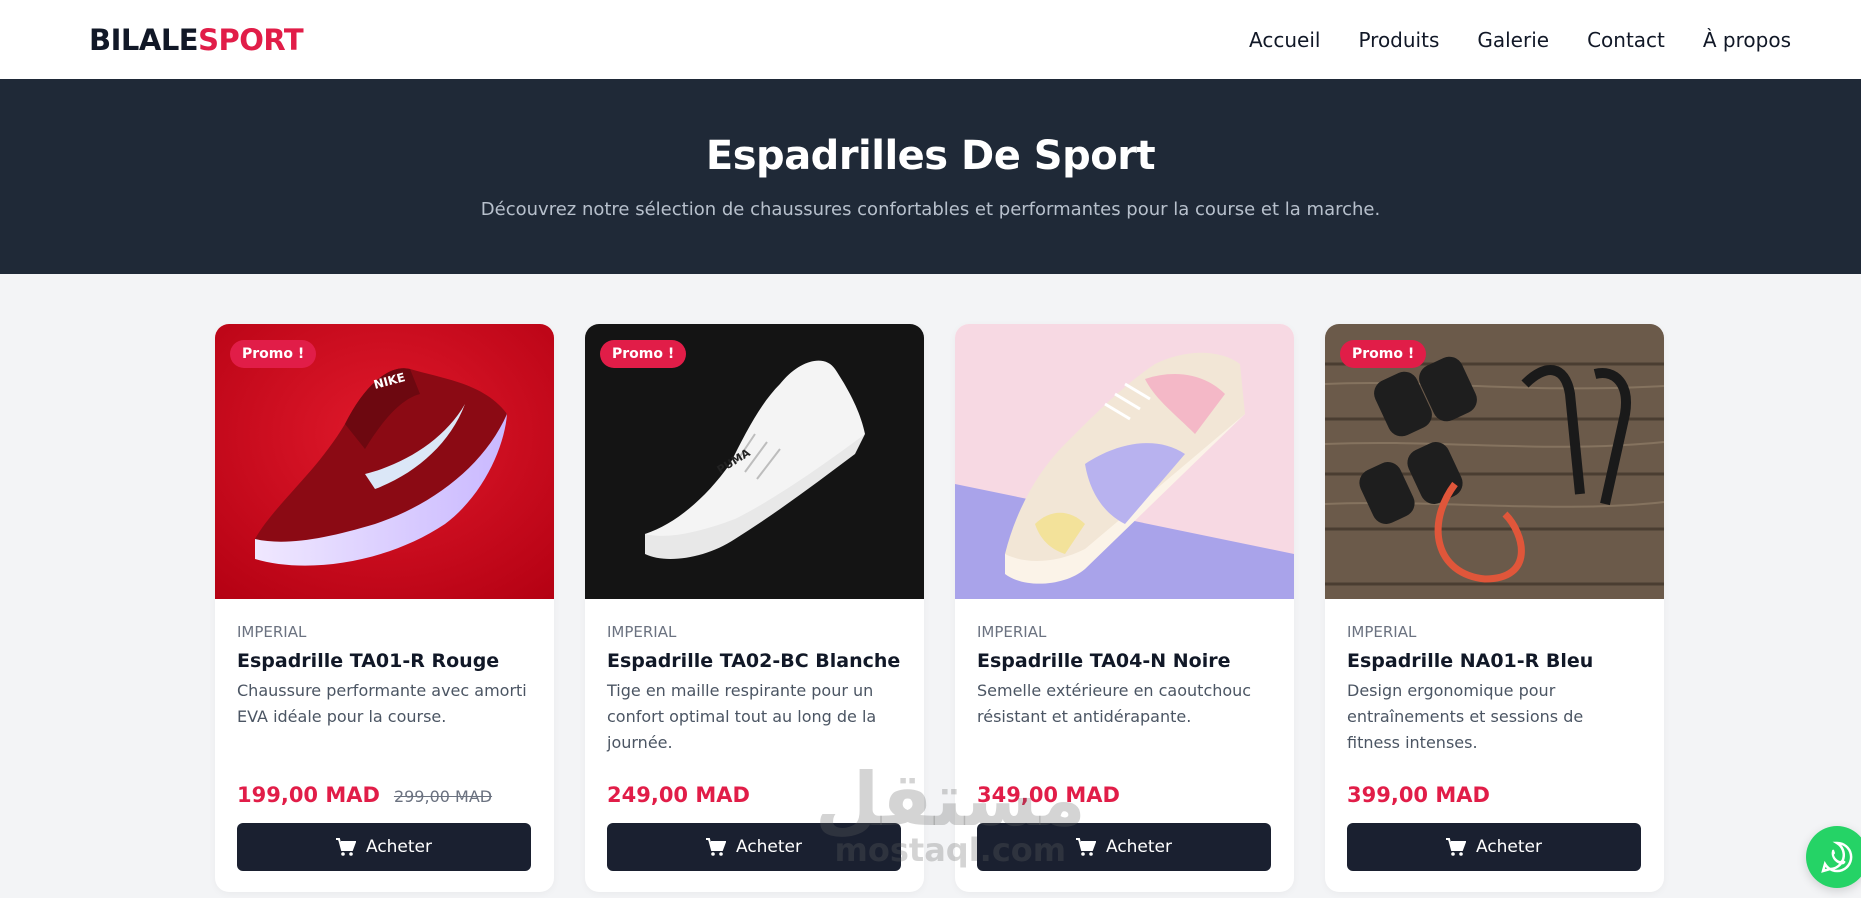  I want to click on product-prices: 249,00 MAD, so click(678, 795).